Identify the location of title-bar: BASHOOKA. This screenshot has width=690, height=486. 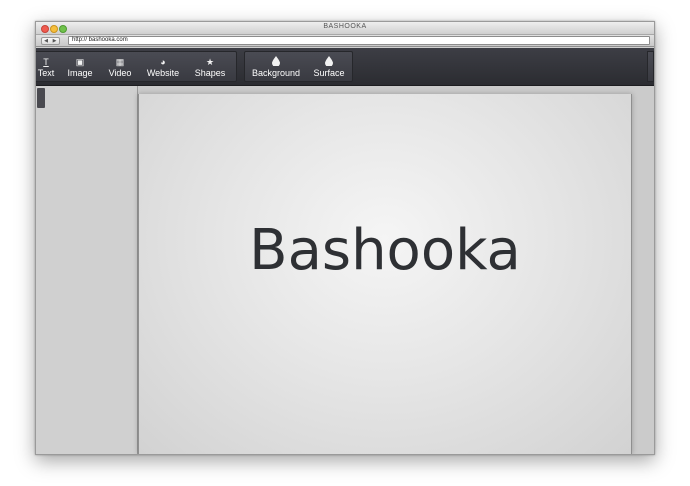
(345, 28).